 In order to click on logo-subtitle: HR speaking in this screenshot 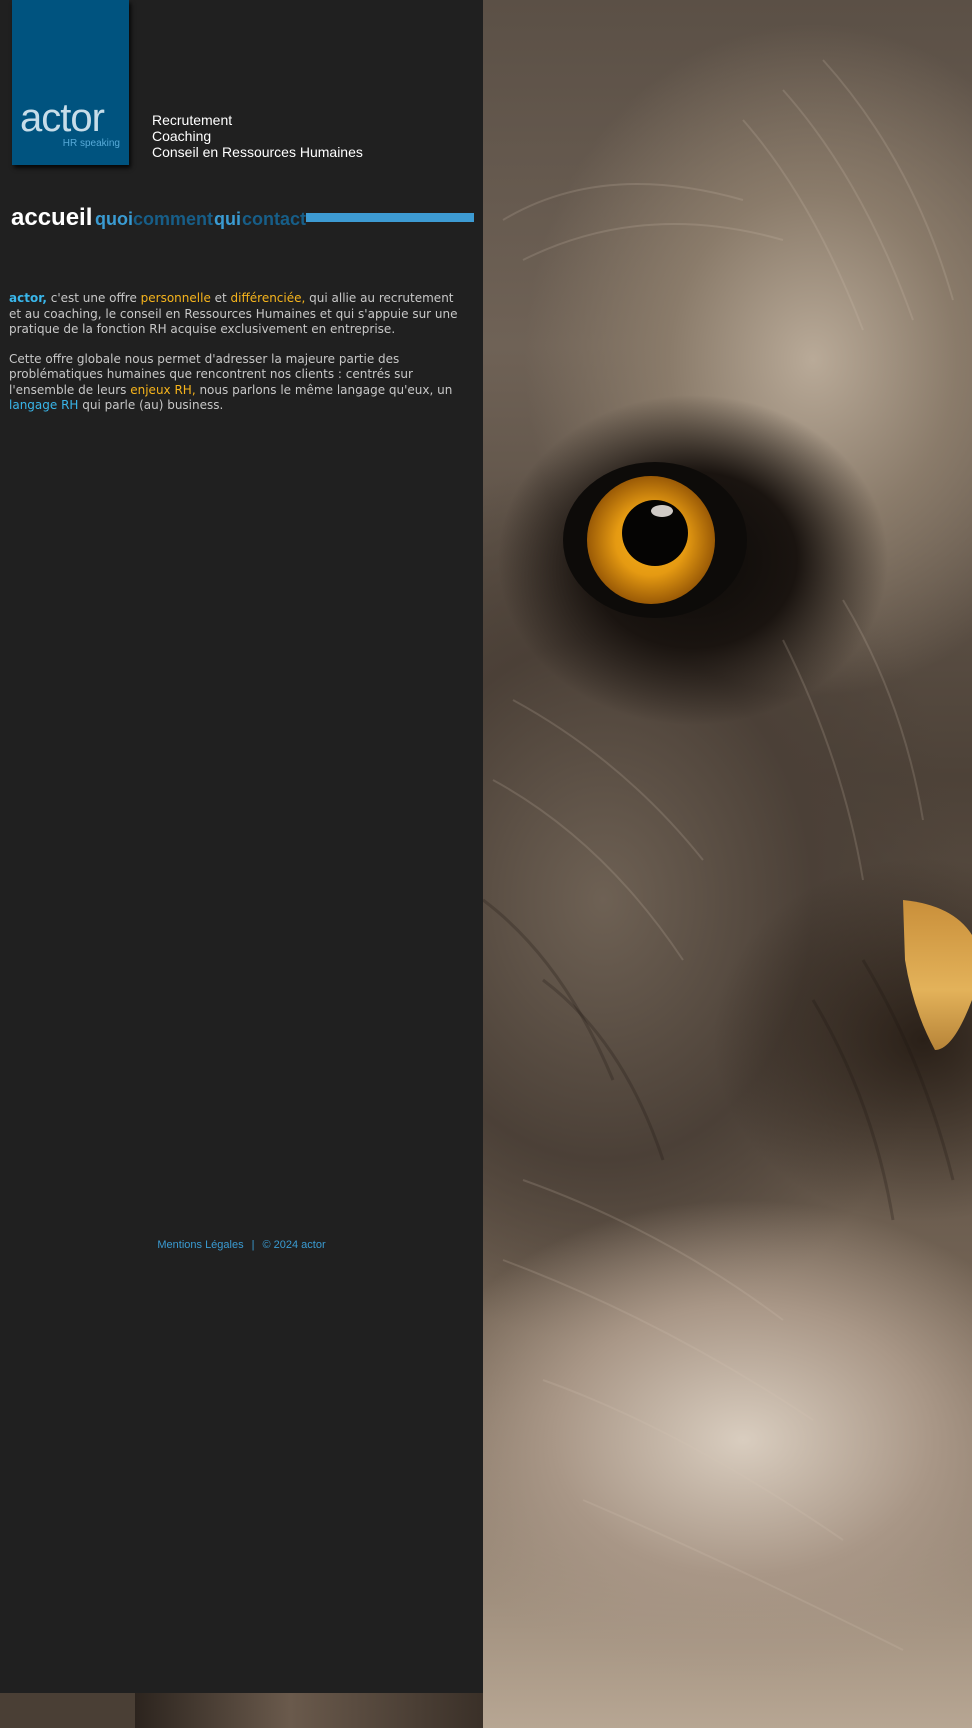, I will do `click(91, 143)`.